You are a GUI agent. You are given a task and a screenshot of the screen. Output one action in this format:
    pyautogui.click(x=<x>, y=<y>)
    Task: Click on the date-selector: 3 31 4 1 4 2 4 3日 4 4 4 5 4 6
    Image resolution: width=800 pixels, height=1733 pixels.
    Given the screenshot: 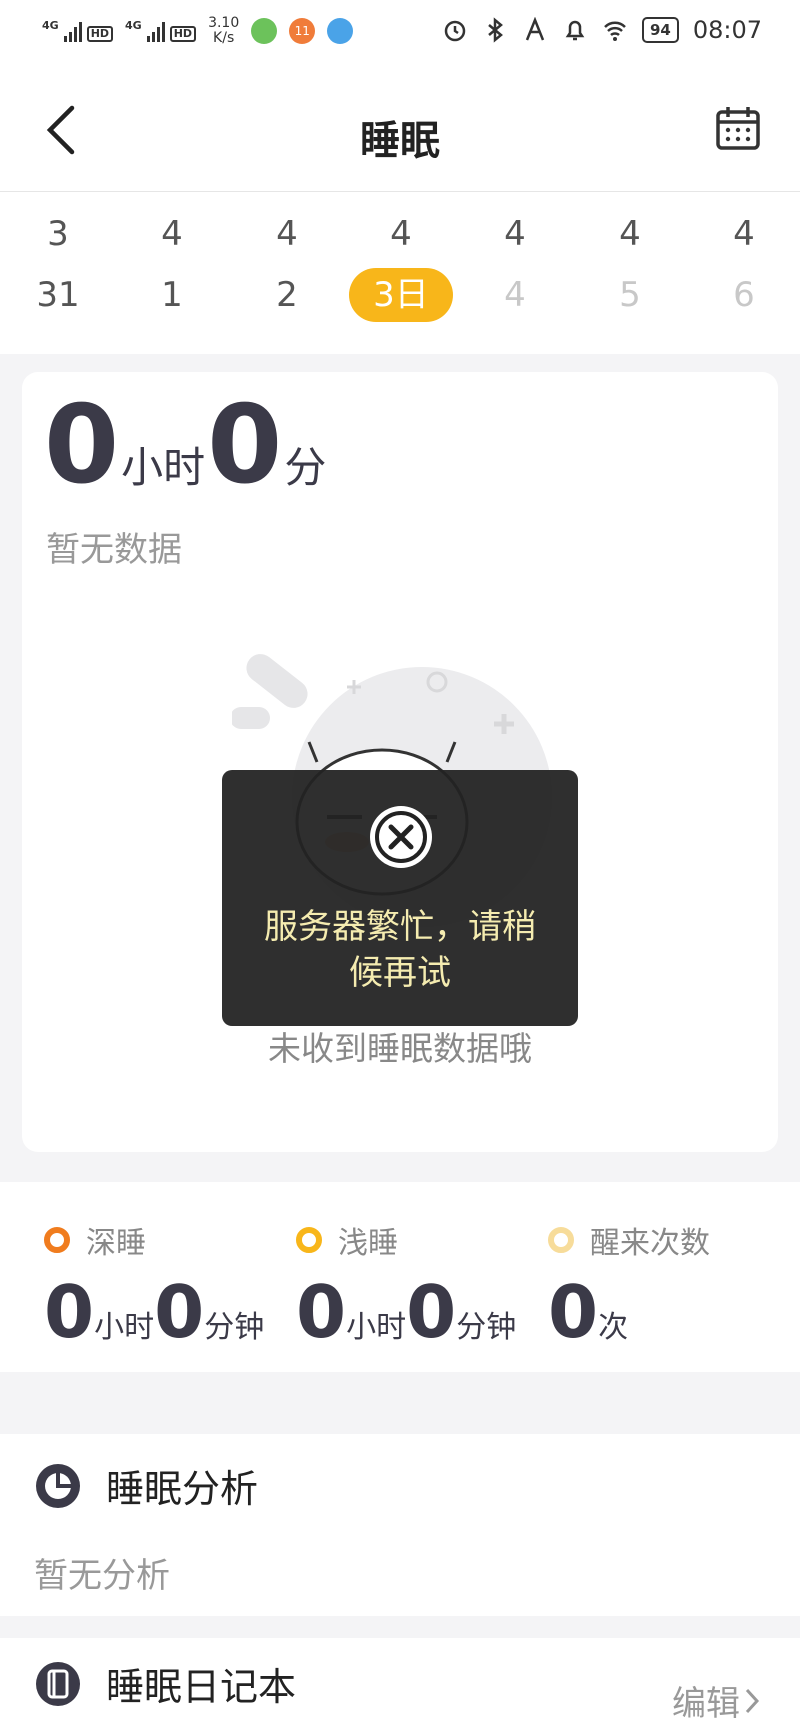 What is the action you would take?
    pyautogui.click(x=400, y=273)
    